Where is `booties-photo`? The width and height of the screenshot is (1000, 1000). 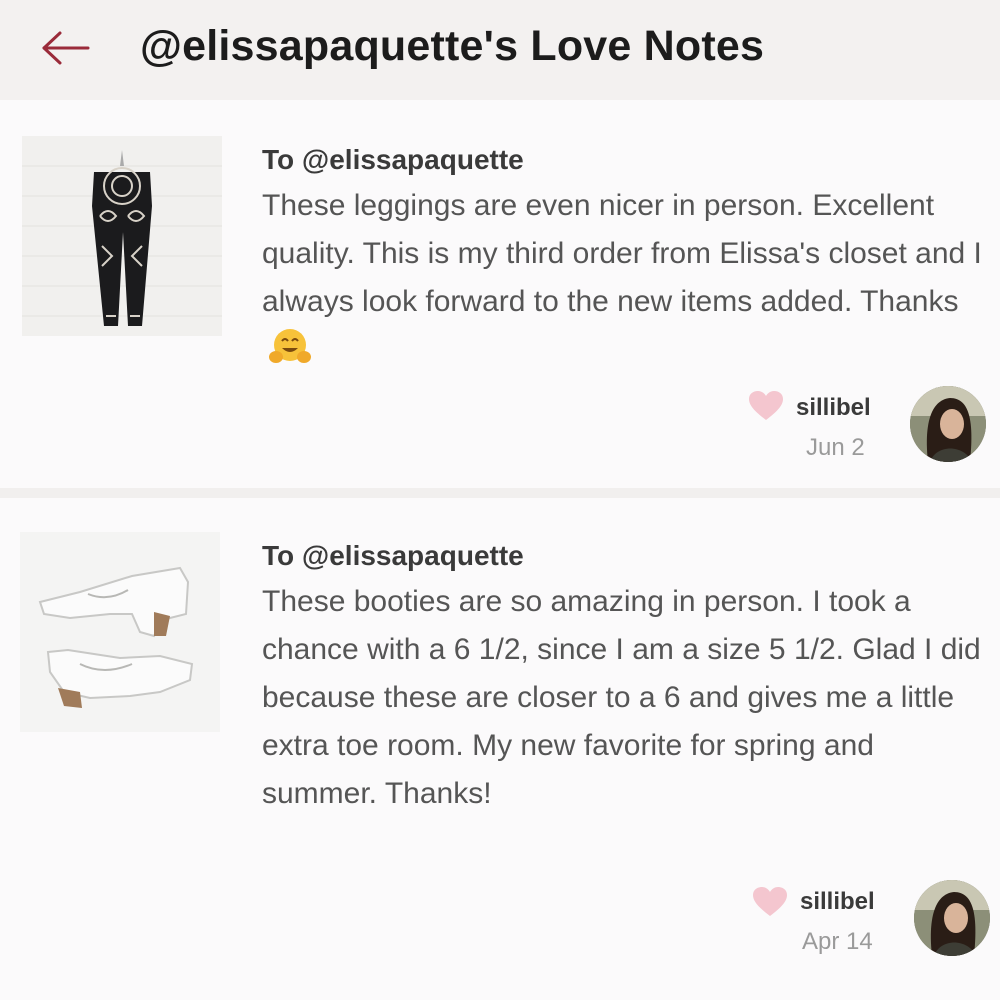
booties-photo is located at coordinates (120, 632).